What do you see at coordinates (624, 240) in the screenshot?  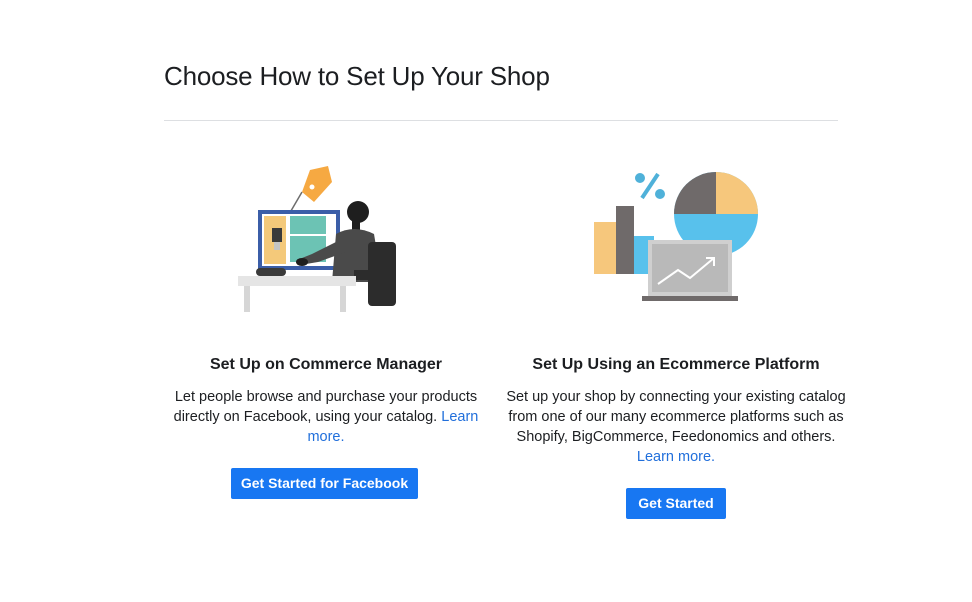 I see `bar-chart-icon` at bounding box center [624, 240].